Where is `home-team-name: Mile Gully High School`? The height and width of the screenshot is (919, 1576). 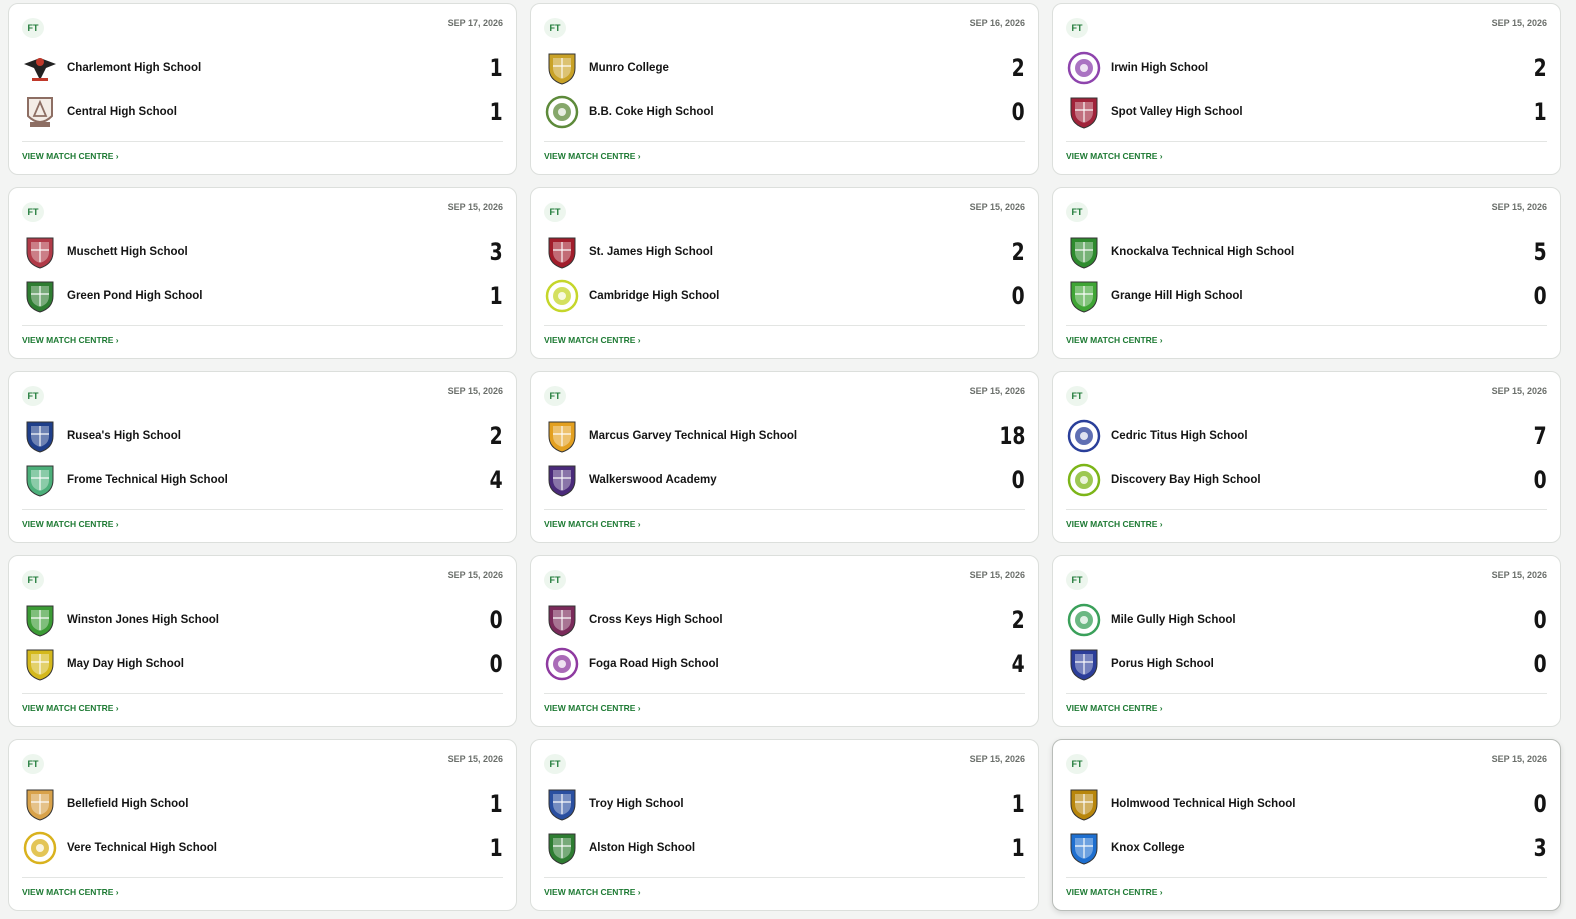 home-team-name: Mile Gully High School is located at coordinates (1173, 620).